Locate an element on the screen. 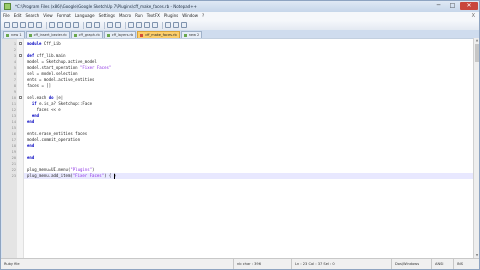 This screenshot has height=270, width=480. tab-5: new 2 is located at coordinates (191, 34).